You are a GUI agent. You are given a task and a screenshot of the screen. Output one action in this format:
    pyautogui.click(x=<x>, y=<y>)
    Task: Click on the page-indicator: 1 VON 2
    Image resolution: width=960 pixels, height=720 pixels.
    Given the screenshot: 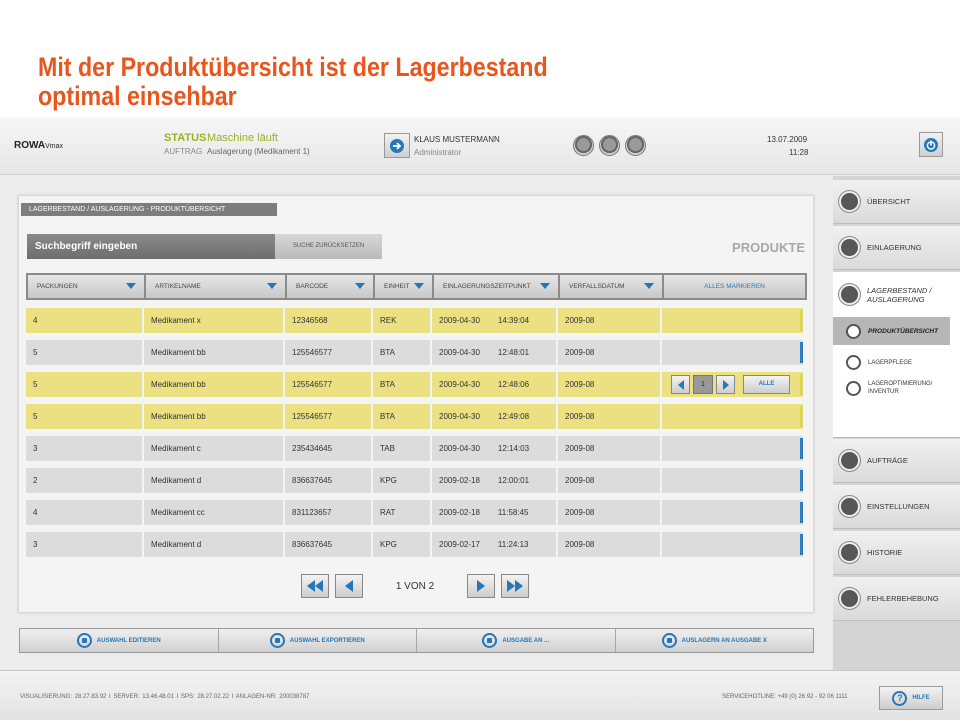 What is the action you would take?
    pyautogui.click(x=415, y=586)
    